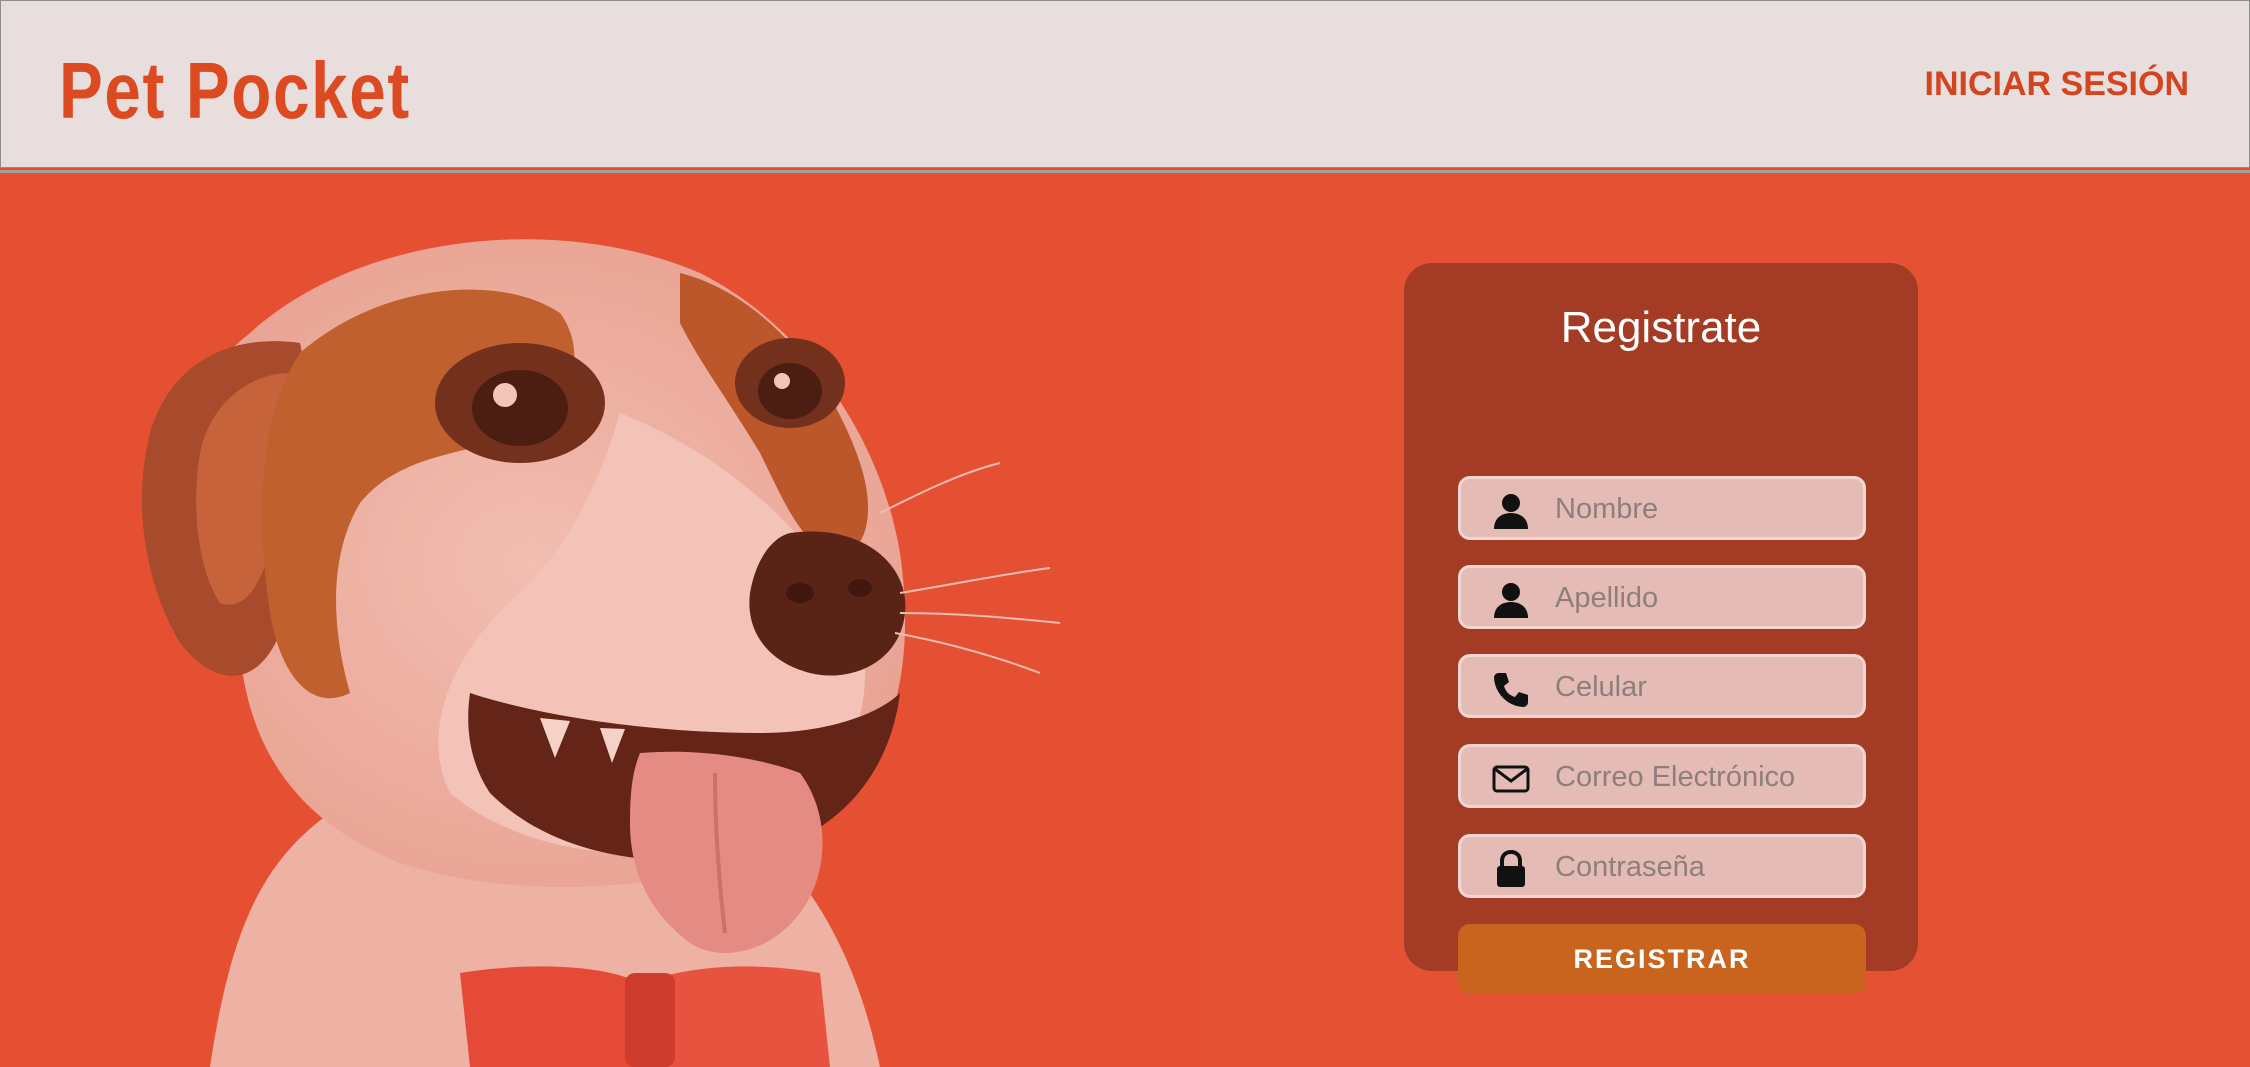 The image size is (2250, 1067). What do you see at coordinates (1661, 327) in the screenshot?
I see `register-title: Registrate` at bounding box center [1661, 327].